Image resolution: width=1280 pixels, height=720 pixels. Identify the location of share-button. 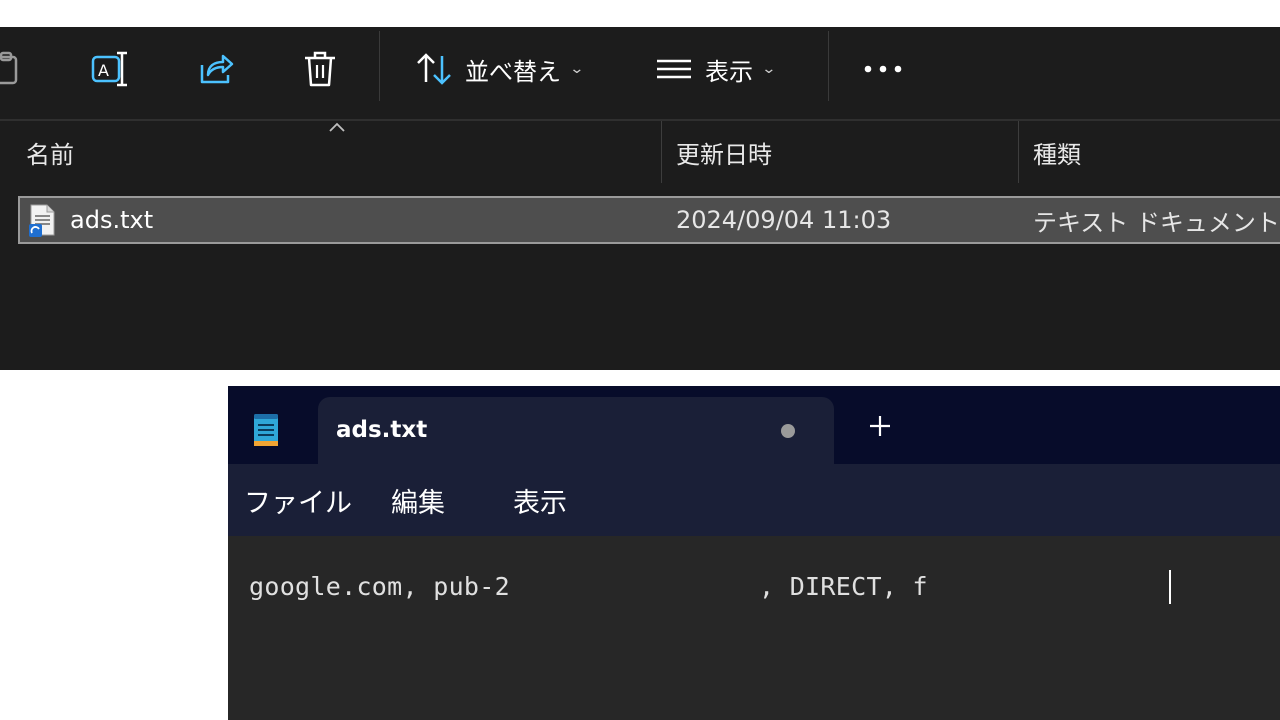
(216, 69).